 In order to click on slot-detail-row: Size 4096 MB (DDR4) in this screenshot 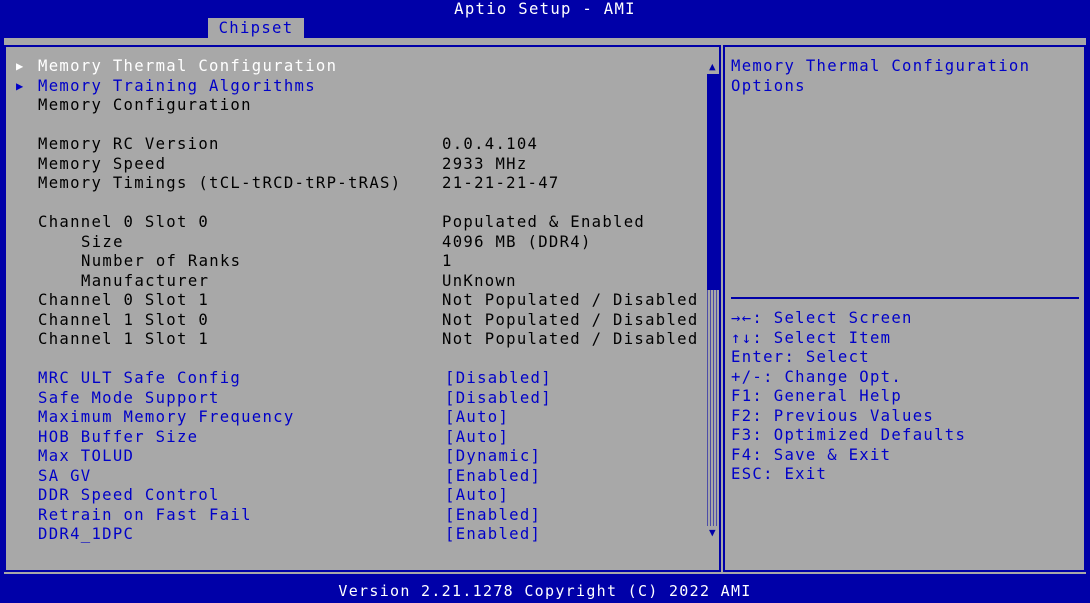, I will do `click(298, 243)`.